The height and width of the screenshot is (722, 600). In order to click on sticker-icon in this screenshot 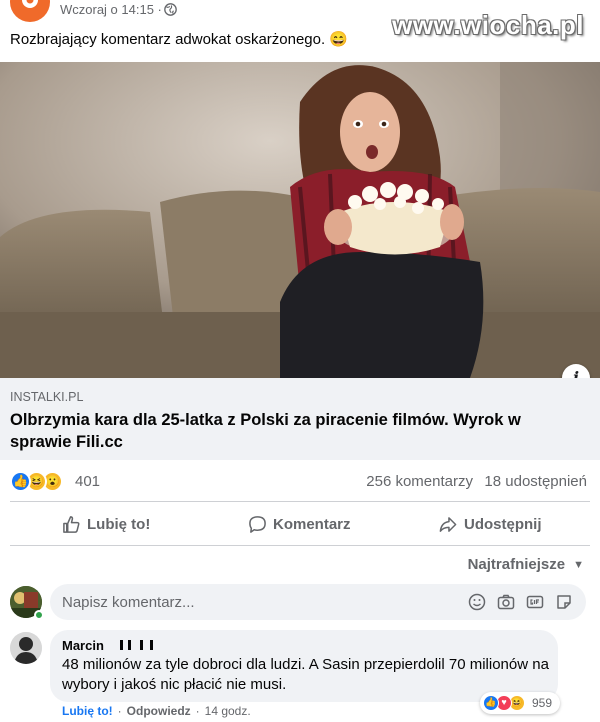, I will do `click(564, 602)`.